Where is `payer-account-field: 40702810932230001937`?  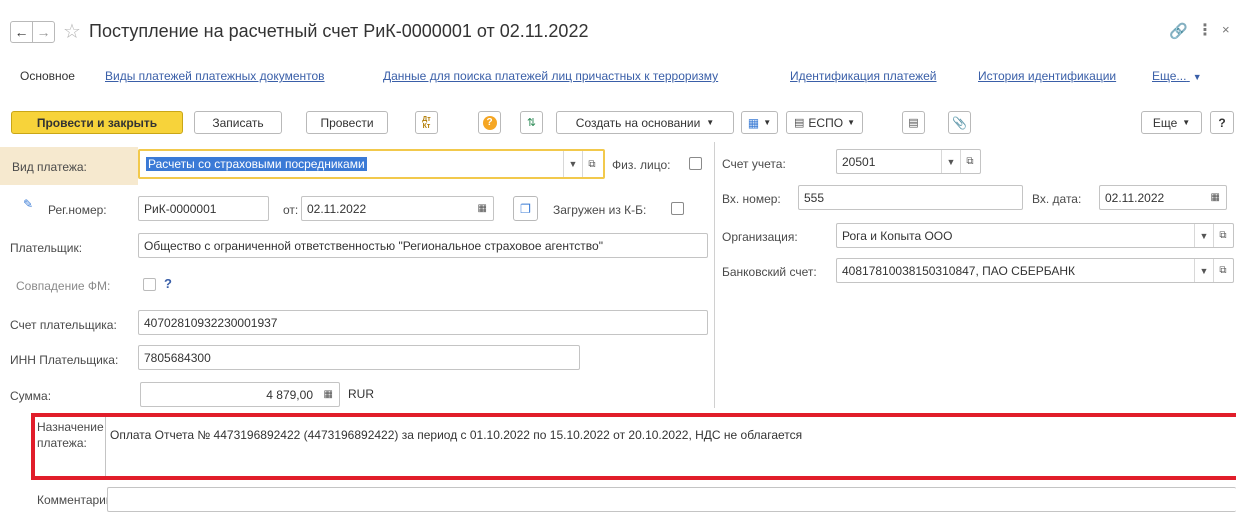 payer-account-field: 40702810932230001937 is located at coordinates (423, 322).